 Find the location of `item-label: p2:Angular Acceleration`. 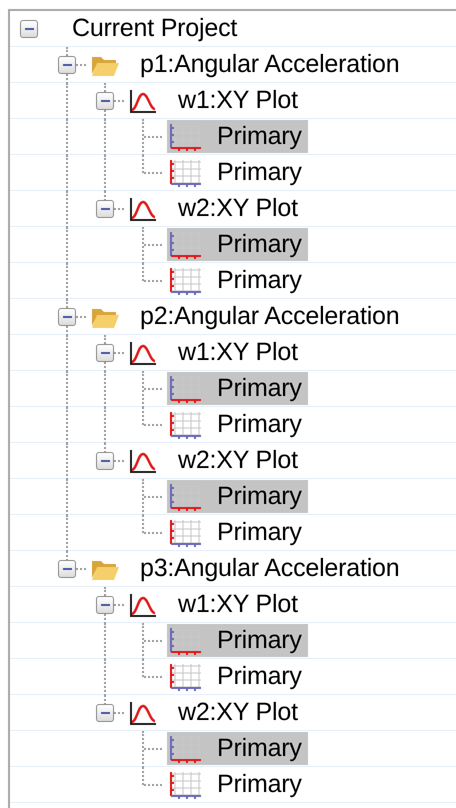

item-label: p2:Angular Acceleration is located at coordinates (270, 316).